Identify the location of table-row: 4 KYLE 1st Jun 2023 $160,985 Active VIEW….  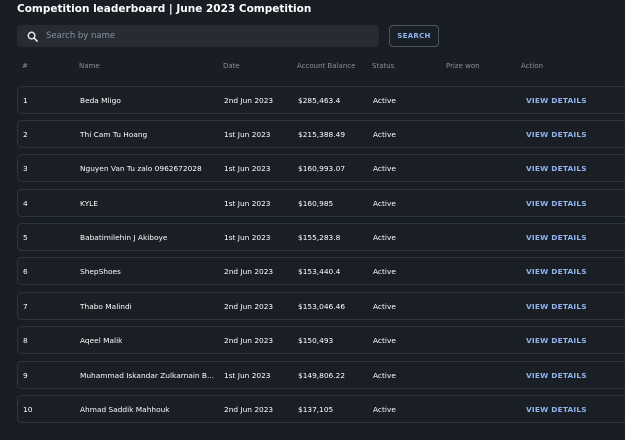
(321, 203).